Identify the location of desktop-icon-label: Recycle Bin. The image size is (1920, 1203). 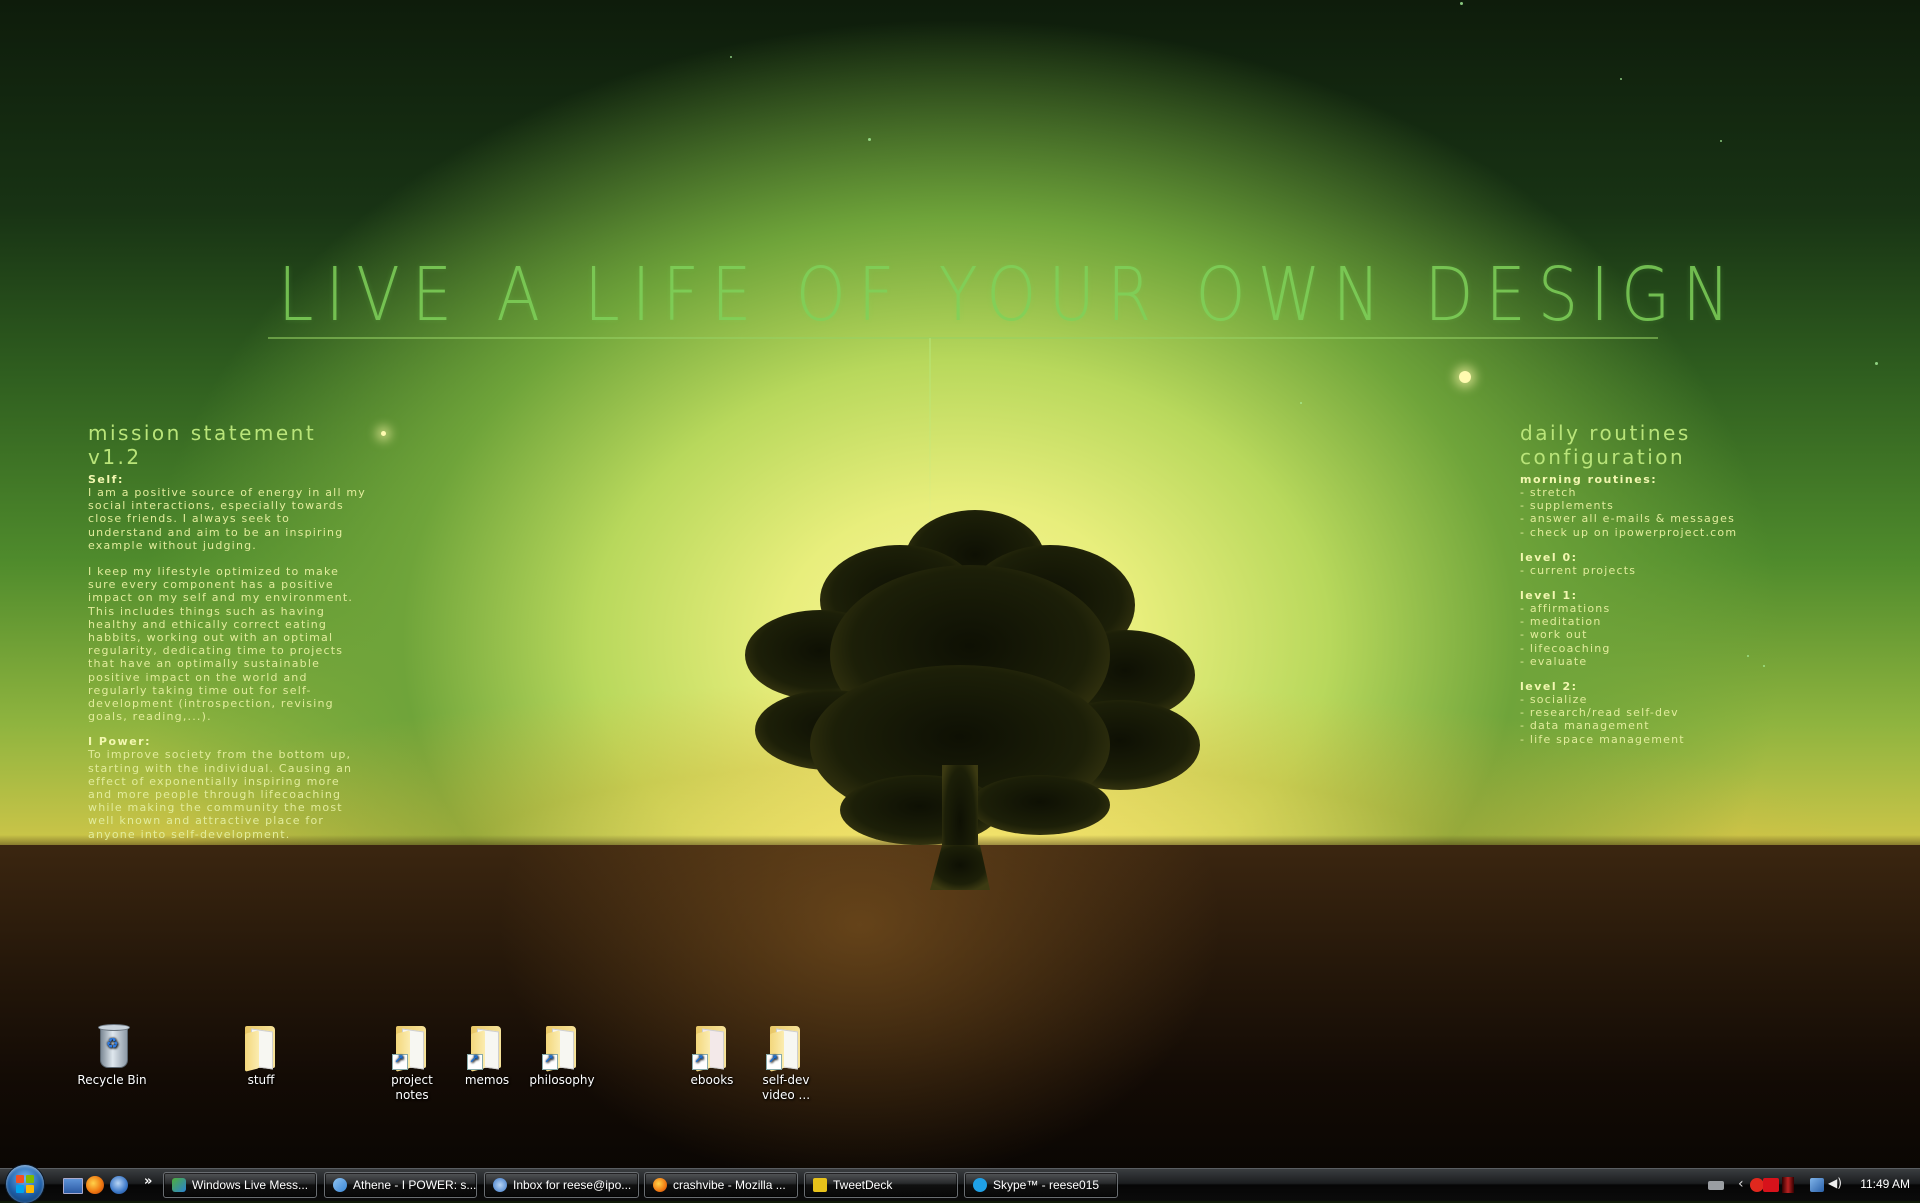
(112, 1080).